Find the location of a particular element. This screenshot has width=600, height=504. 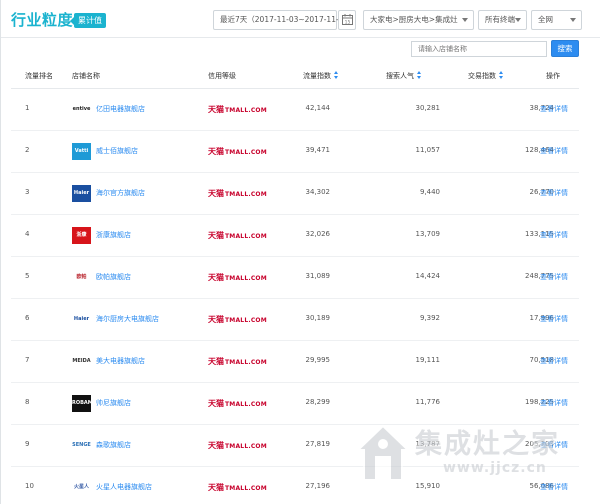

col-shop: 店铺名称 is located at coordinates (86, 76).